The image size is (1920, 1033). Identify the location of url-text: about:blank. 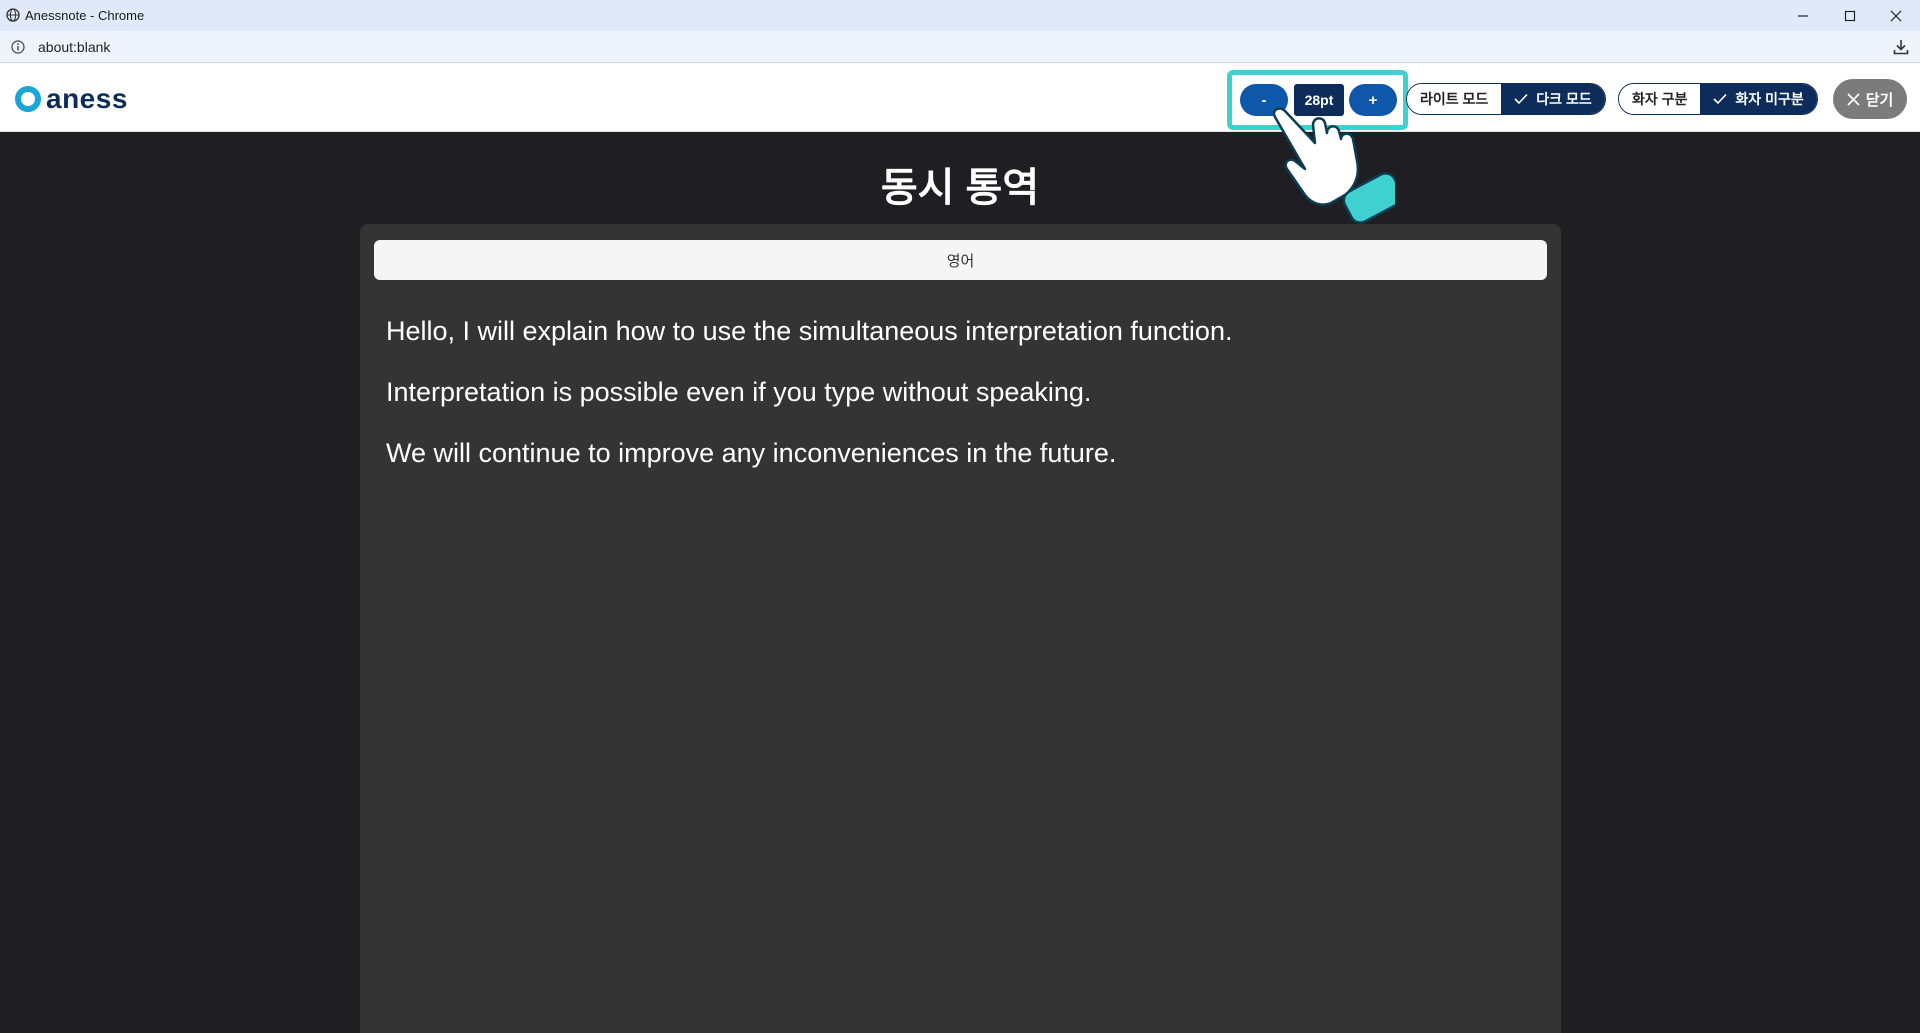
(74, 47).